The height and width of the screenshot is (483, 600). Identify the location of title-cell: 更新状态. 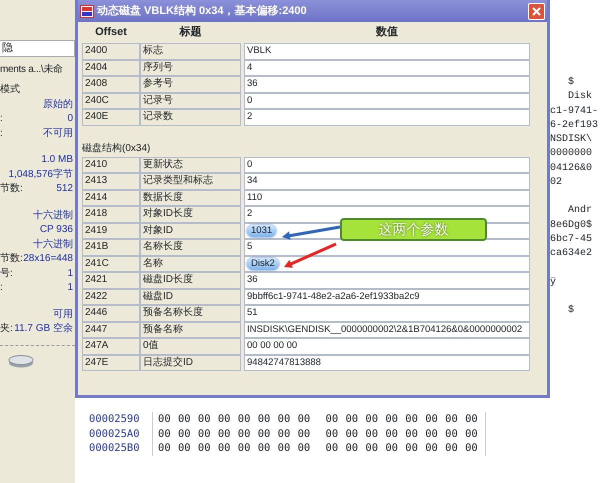
(190, 164).